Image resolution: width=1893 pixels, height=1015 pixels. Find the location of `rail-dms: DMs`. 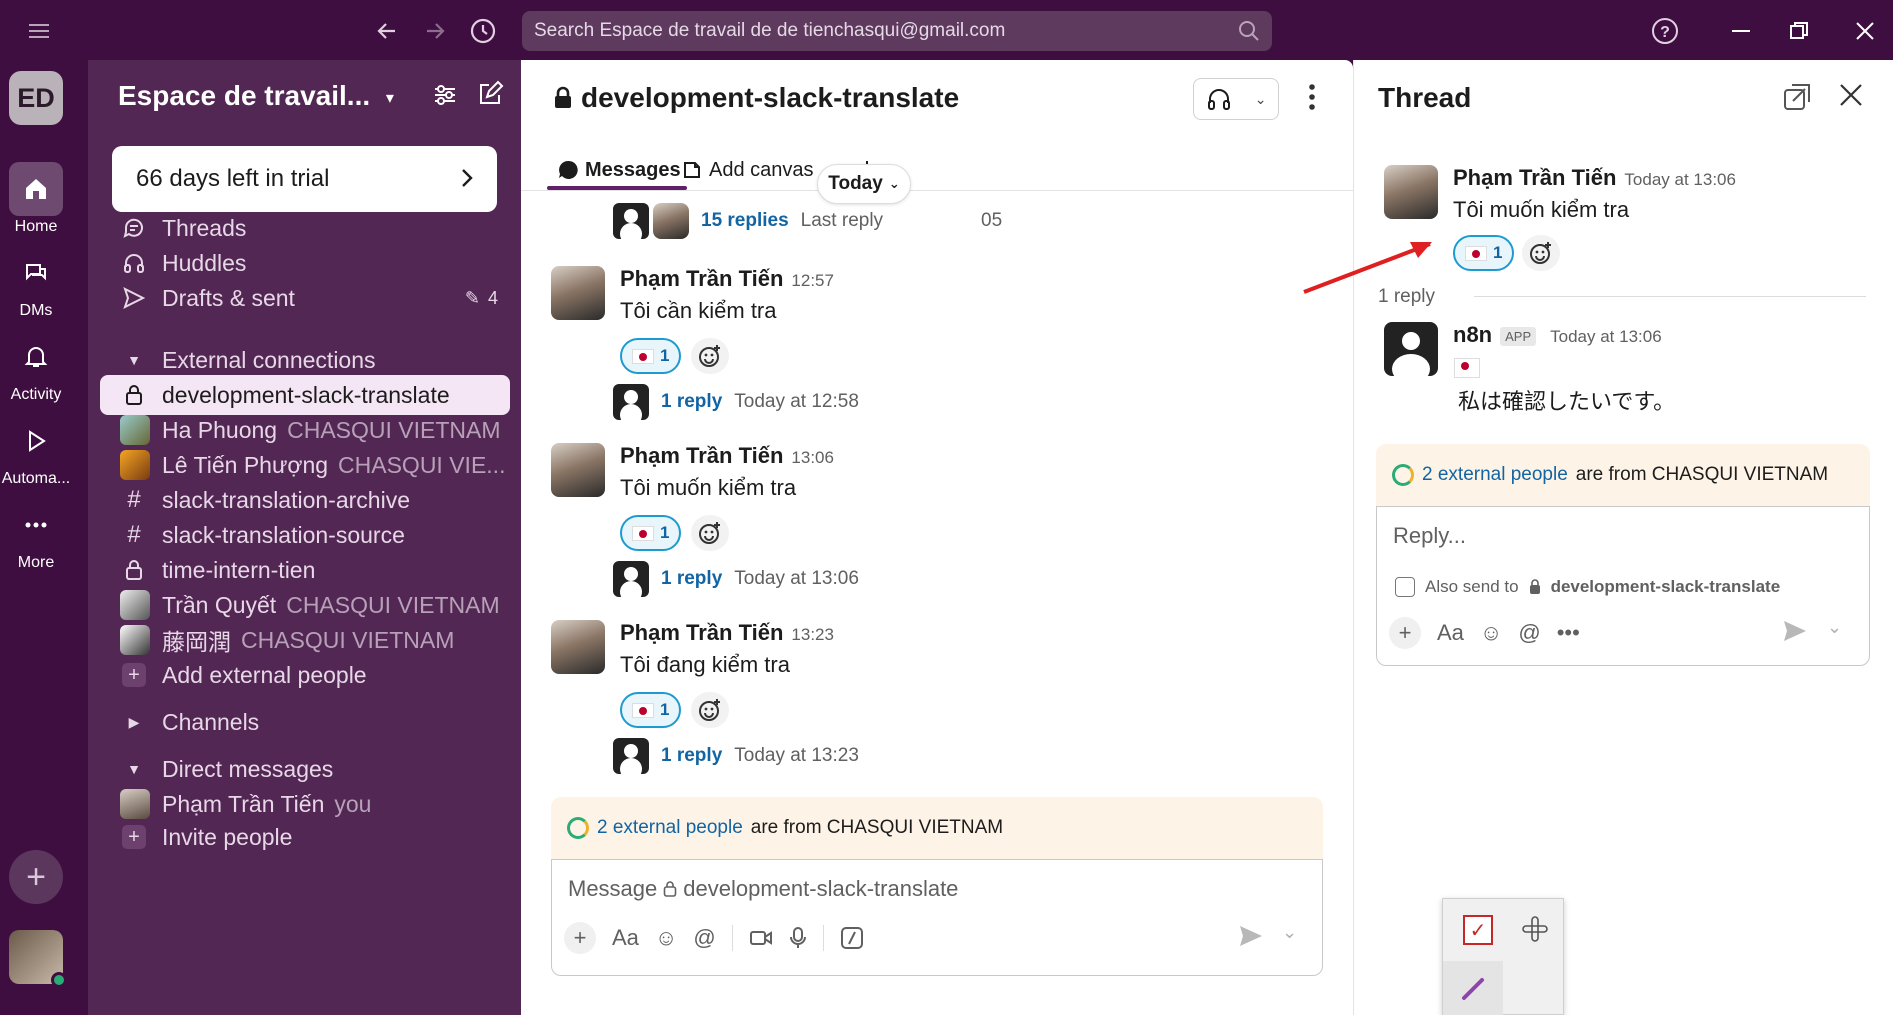

rail-dms: DMs is located at coordinates (36, 283).